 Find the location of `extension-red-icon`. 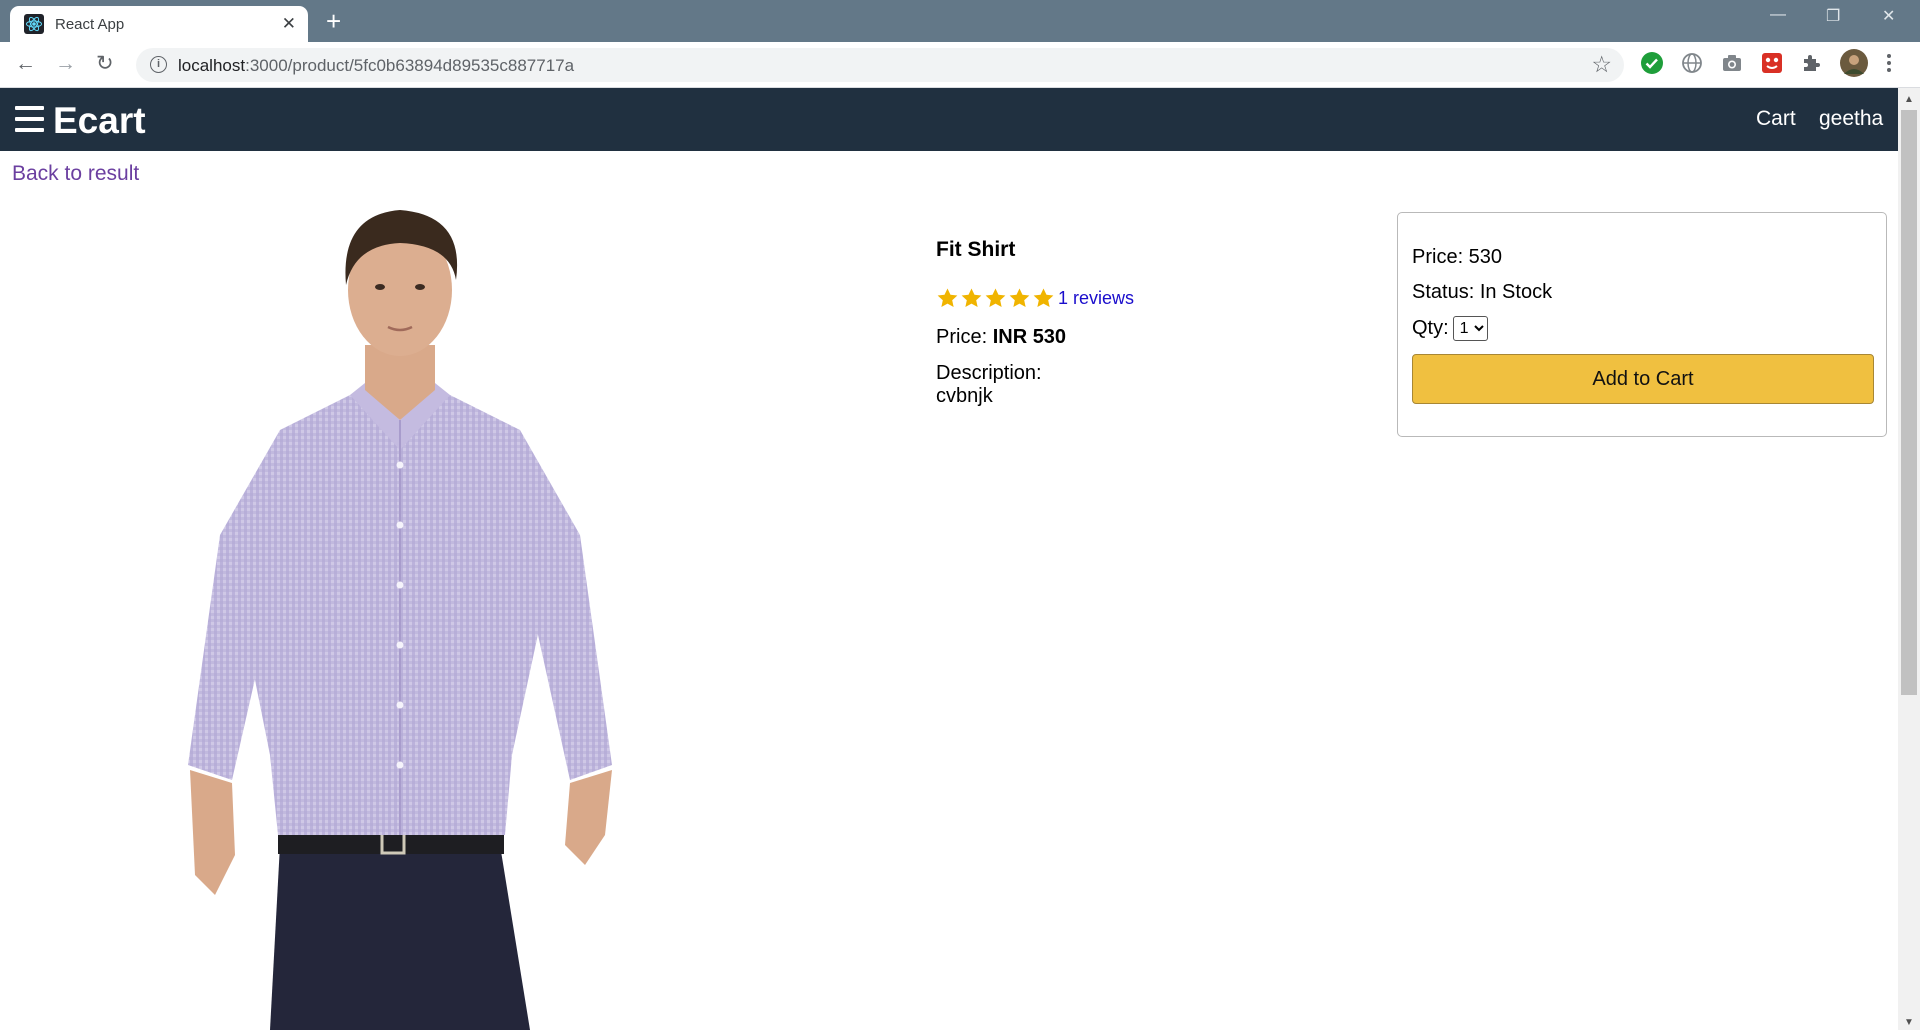

extension-red-icon is located at coordinates (1772, 63).